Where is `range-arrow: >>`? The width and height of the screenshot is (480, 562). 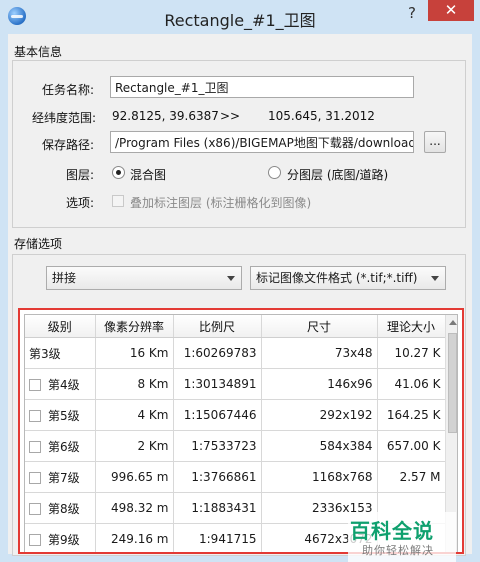
range-arrow: >> is located at coordinates (230, 116).